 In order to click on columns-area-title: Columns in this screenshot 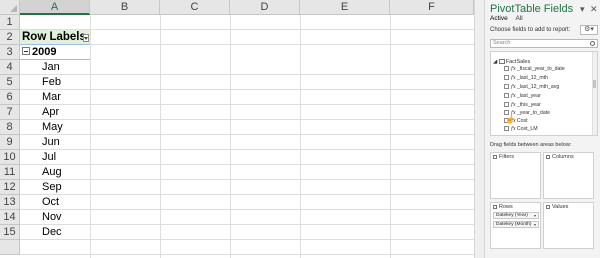, I will do `click(563, 157)`.